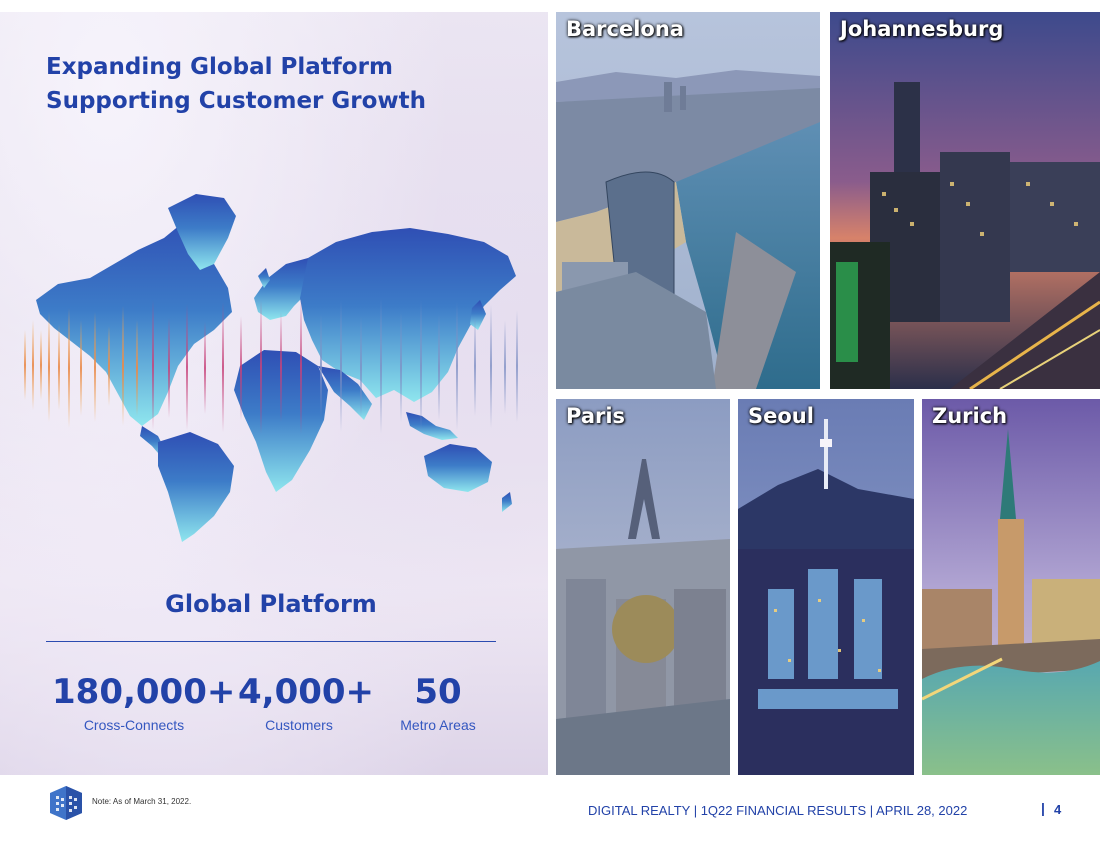 The image size is (1100, 849). I want to click on barcelona-photo-image, so click(688, 200).